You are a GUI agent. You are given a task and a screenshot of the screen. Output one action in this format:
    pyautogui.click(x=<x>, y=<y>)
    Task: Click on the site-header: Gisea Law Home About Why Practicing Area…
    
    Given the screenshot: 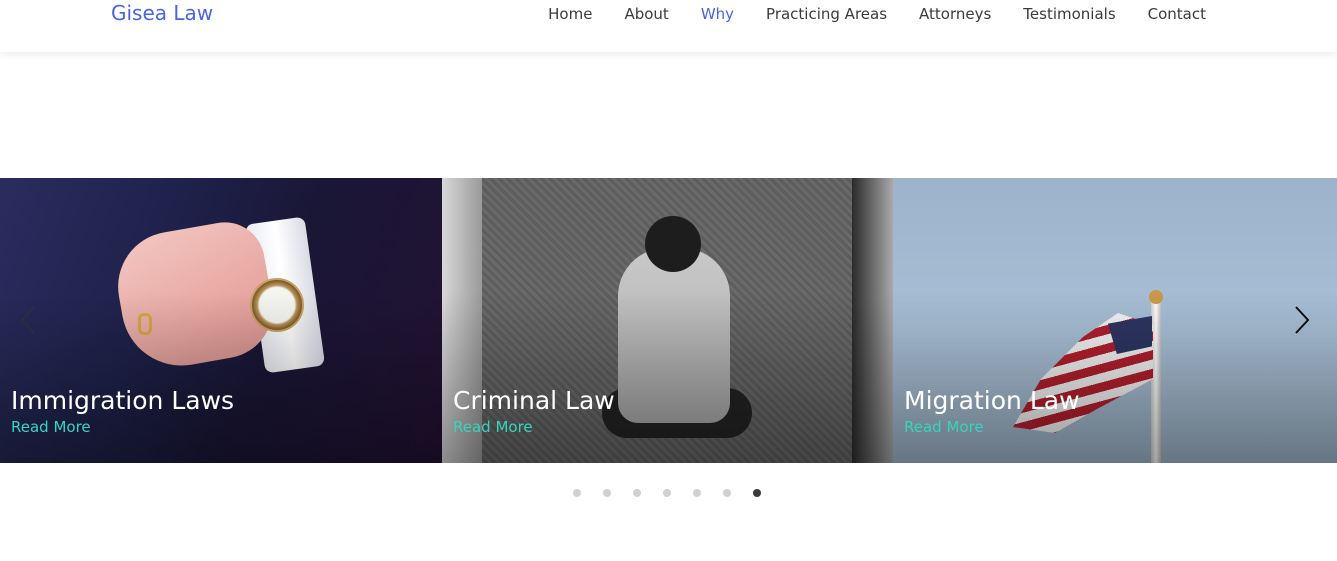 What is the action you would take?
    pyautogui.click(x=668, y=26)
    